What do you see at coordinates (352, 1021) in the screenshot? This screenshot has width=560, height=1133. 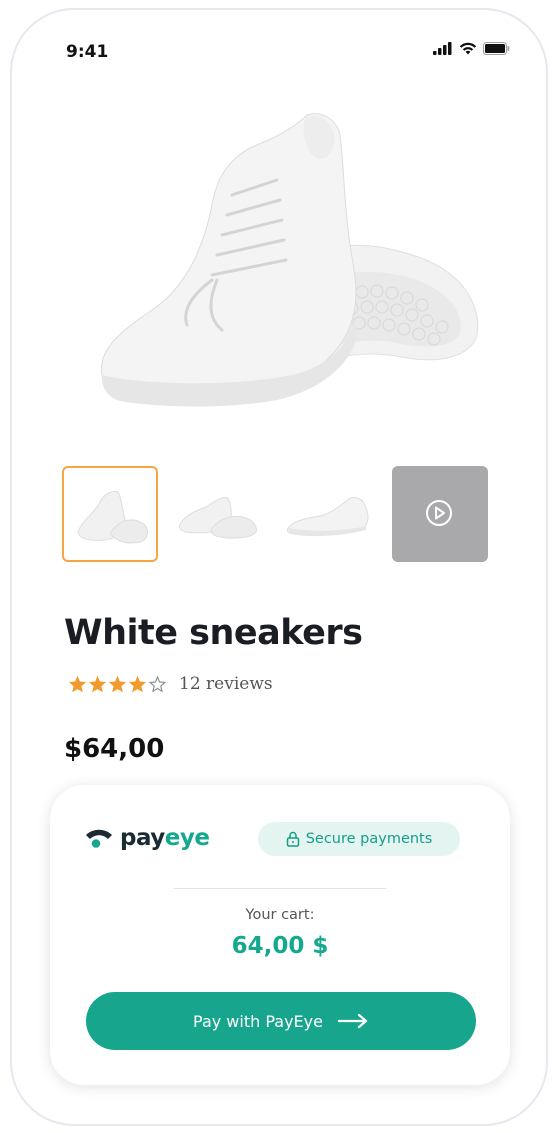 I see `arrow-right-icon` at bounding box center [352, 1021].